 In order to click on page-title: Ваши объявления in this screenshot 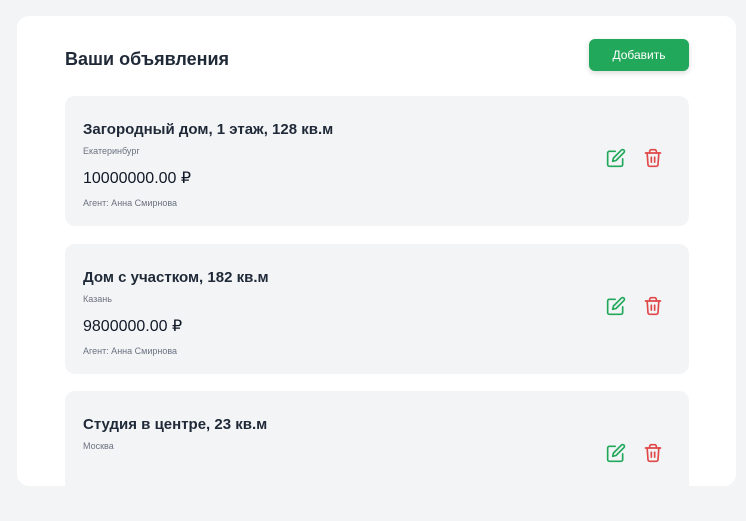, I will do `click(147, 59)`.